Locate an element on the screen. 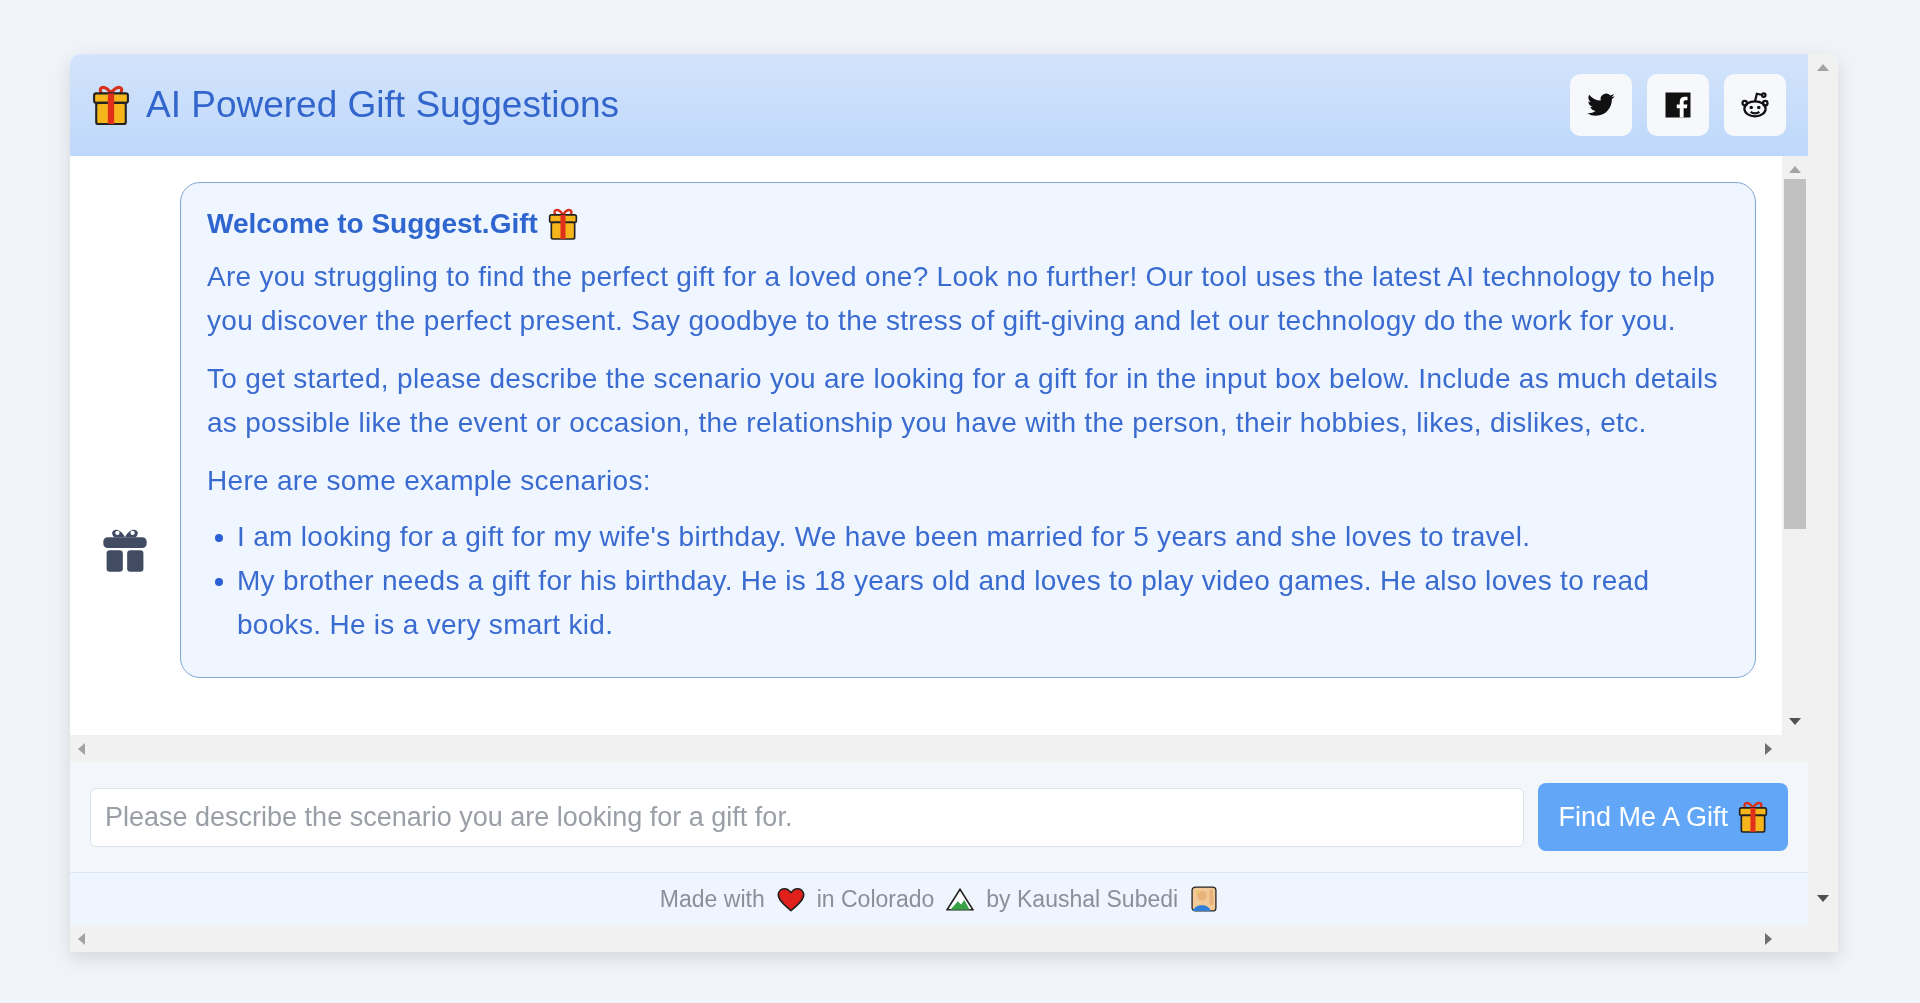 This screenshot has width=1920, height=1003. alien-head-icon is located at coordinates (1755, 105).